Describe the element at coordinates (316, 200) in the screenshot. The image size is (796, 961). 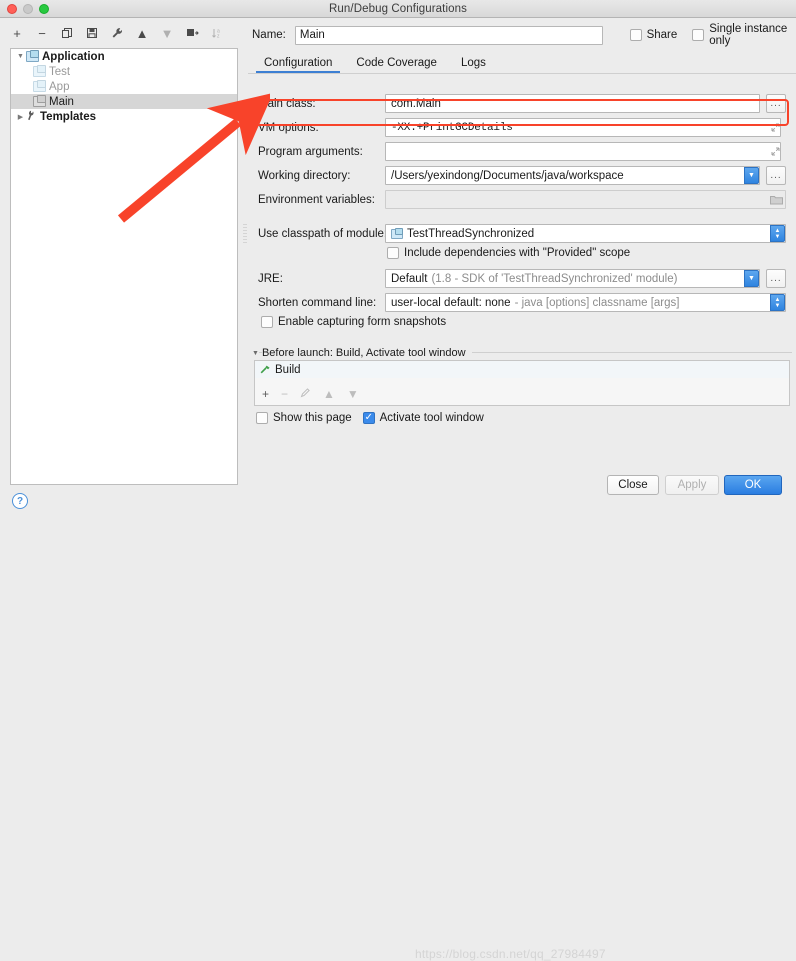
I see `environment-variables-label: Environment variables:` at that location.